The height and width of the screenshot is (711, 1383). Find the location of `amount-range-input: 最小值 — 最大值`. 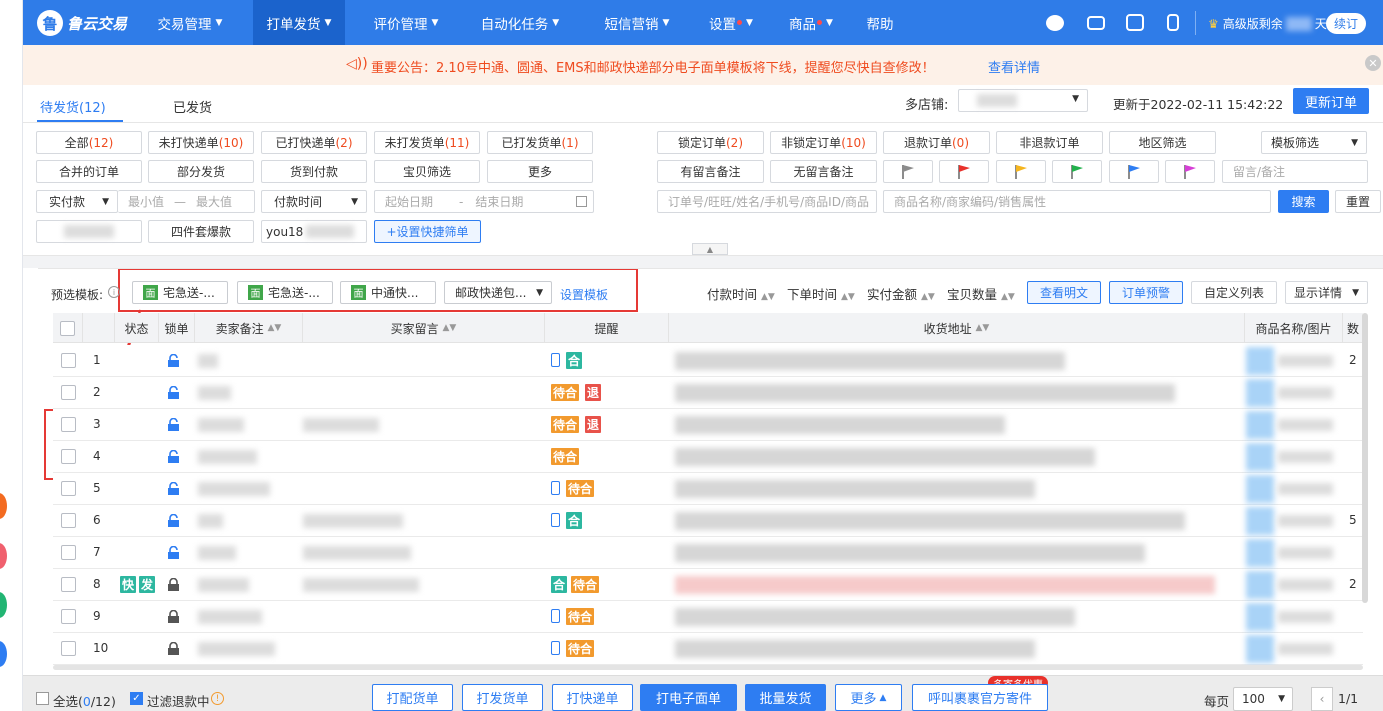

amount-range-input: 最小值 — 最大值 is located at coordinates (186, 201).